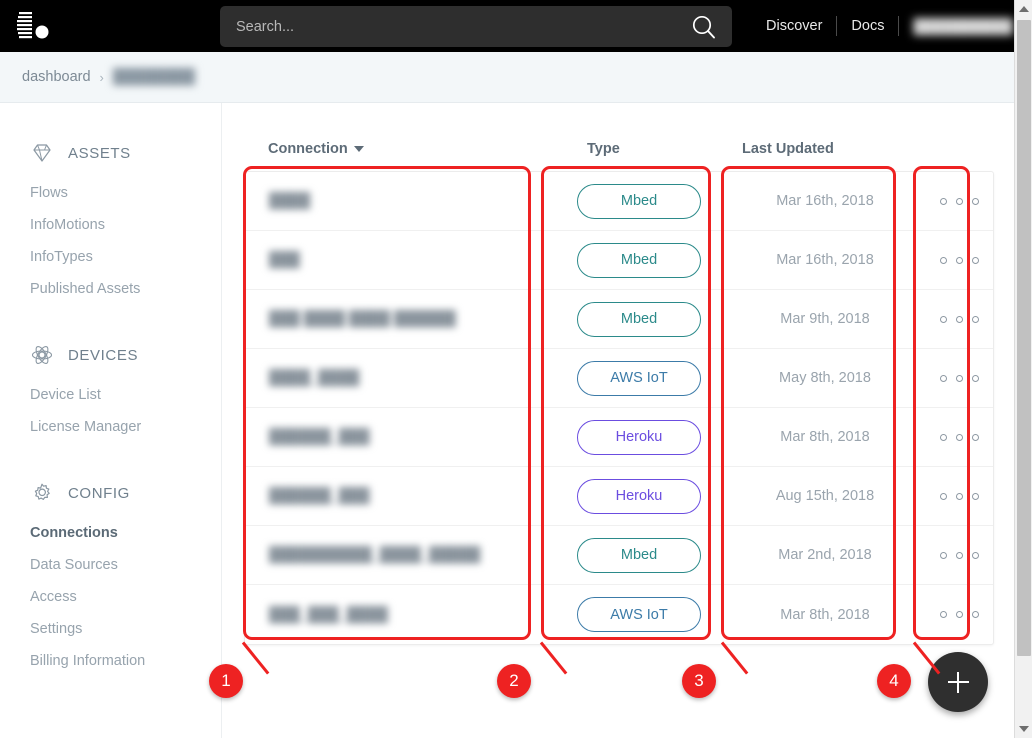  I want to click on column-header-type: Type, so click(603, 149).